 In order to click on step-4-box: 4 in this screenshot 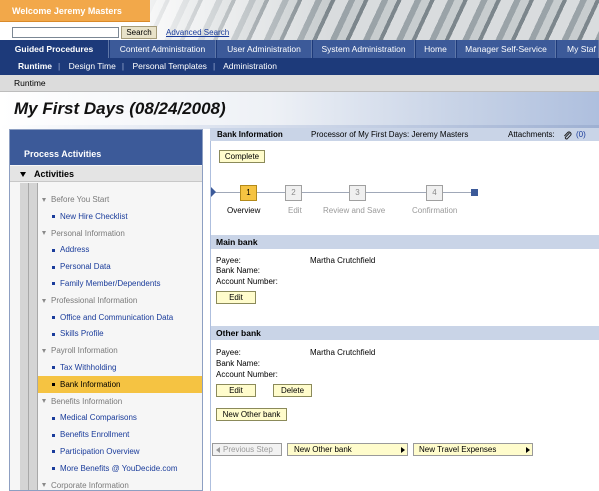, I will do `click(434, 193)`.